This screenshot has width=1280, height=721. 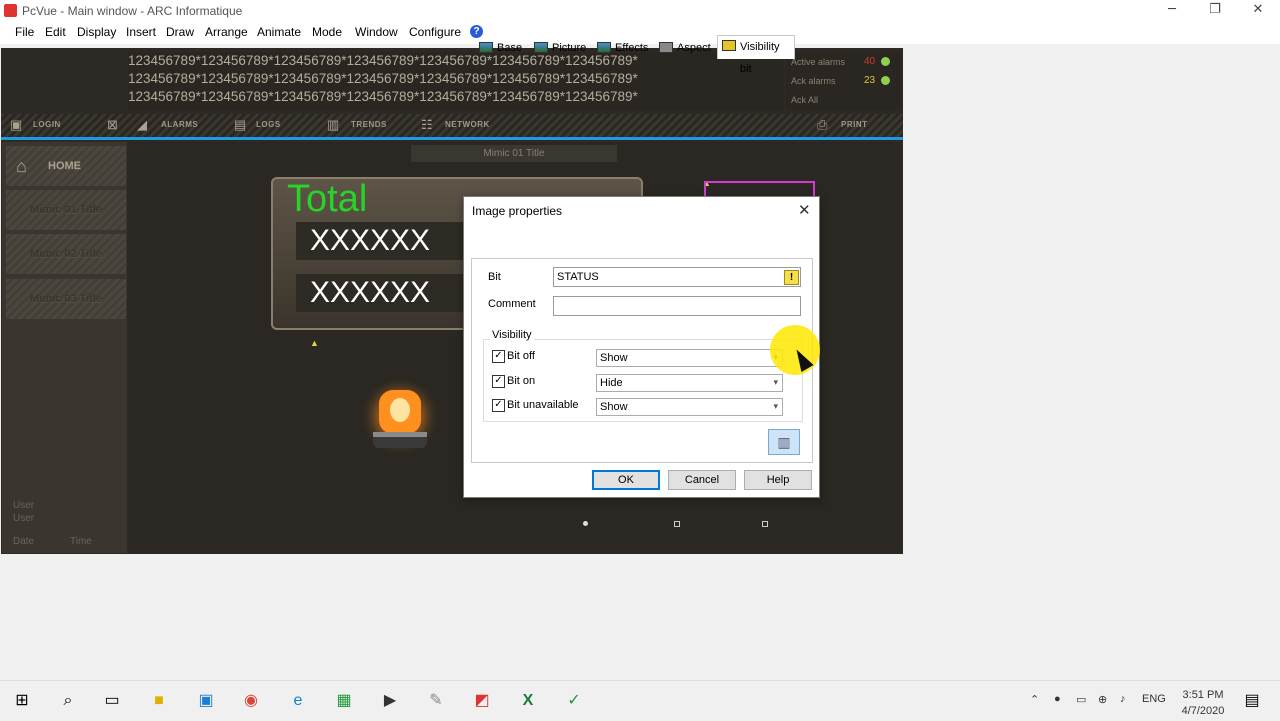 What do you see at coordinates (822, 124) in the screenshot?
I see `print-icon: ⎙` at bounding box center [822, 124].